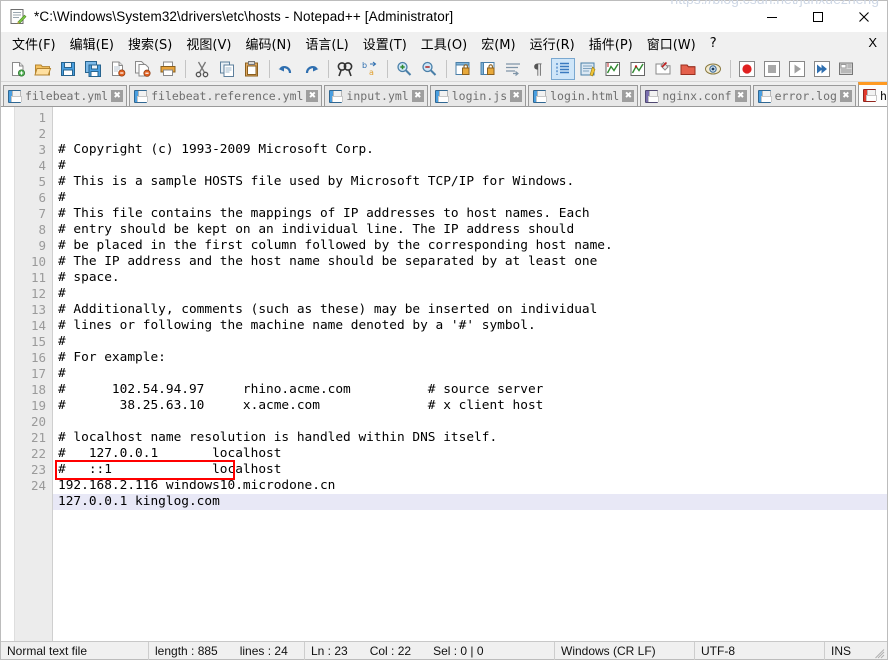 The height and width of the screenshot is (660, 888). I want to click on menu-tools: 工具(O), so click(444, 44).